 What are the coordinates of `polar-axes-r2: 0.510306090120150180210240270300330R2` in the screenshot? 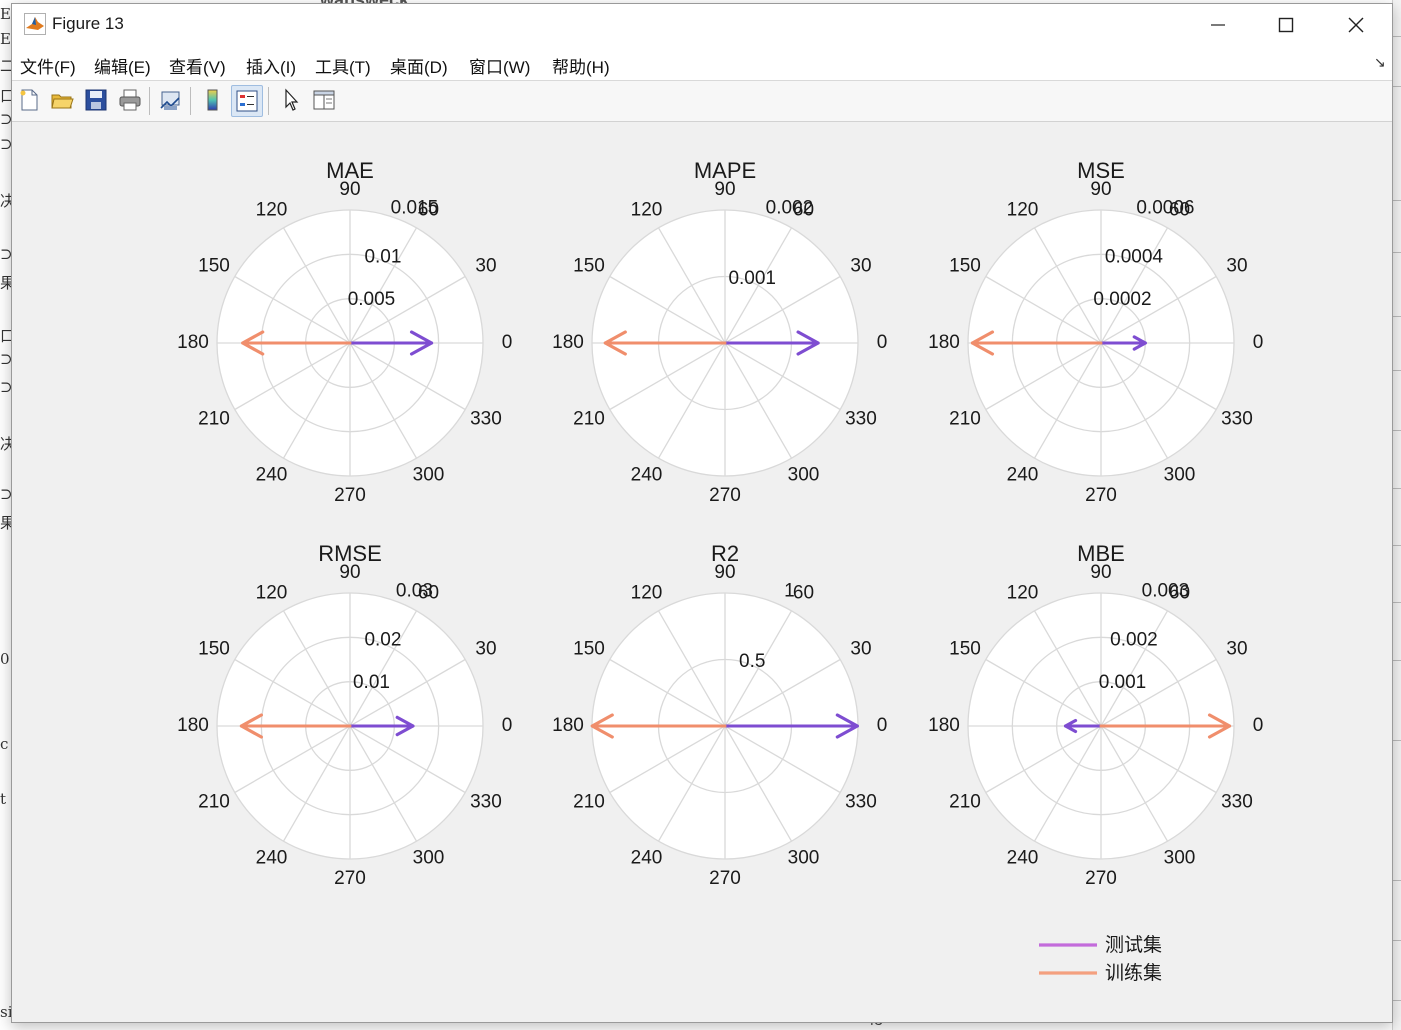 It's located at (719, 715).